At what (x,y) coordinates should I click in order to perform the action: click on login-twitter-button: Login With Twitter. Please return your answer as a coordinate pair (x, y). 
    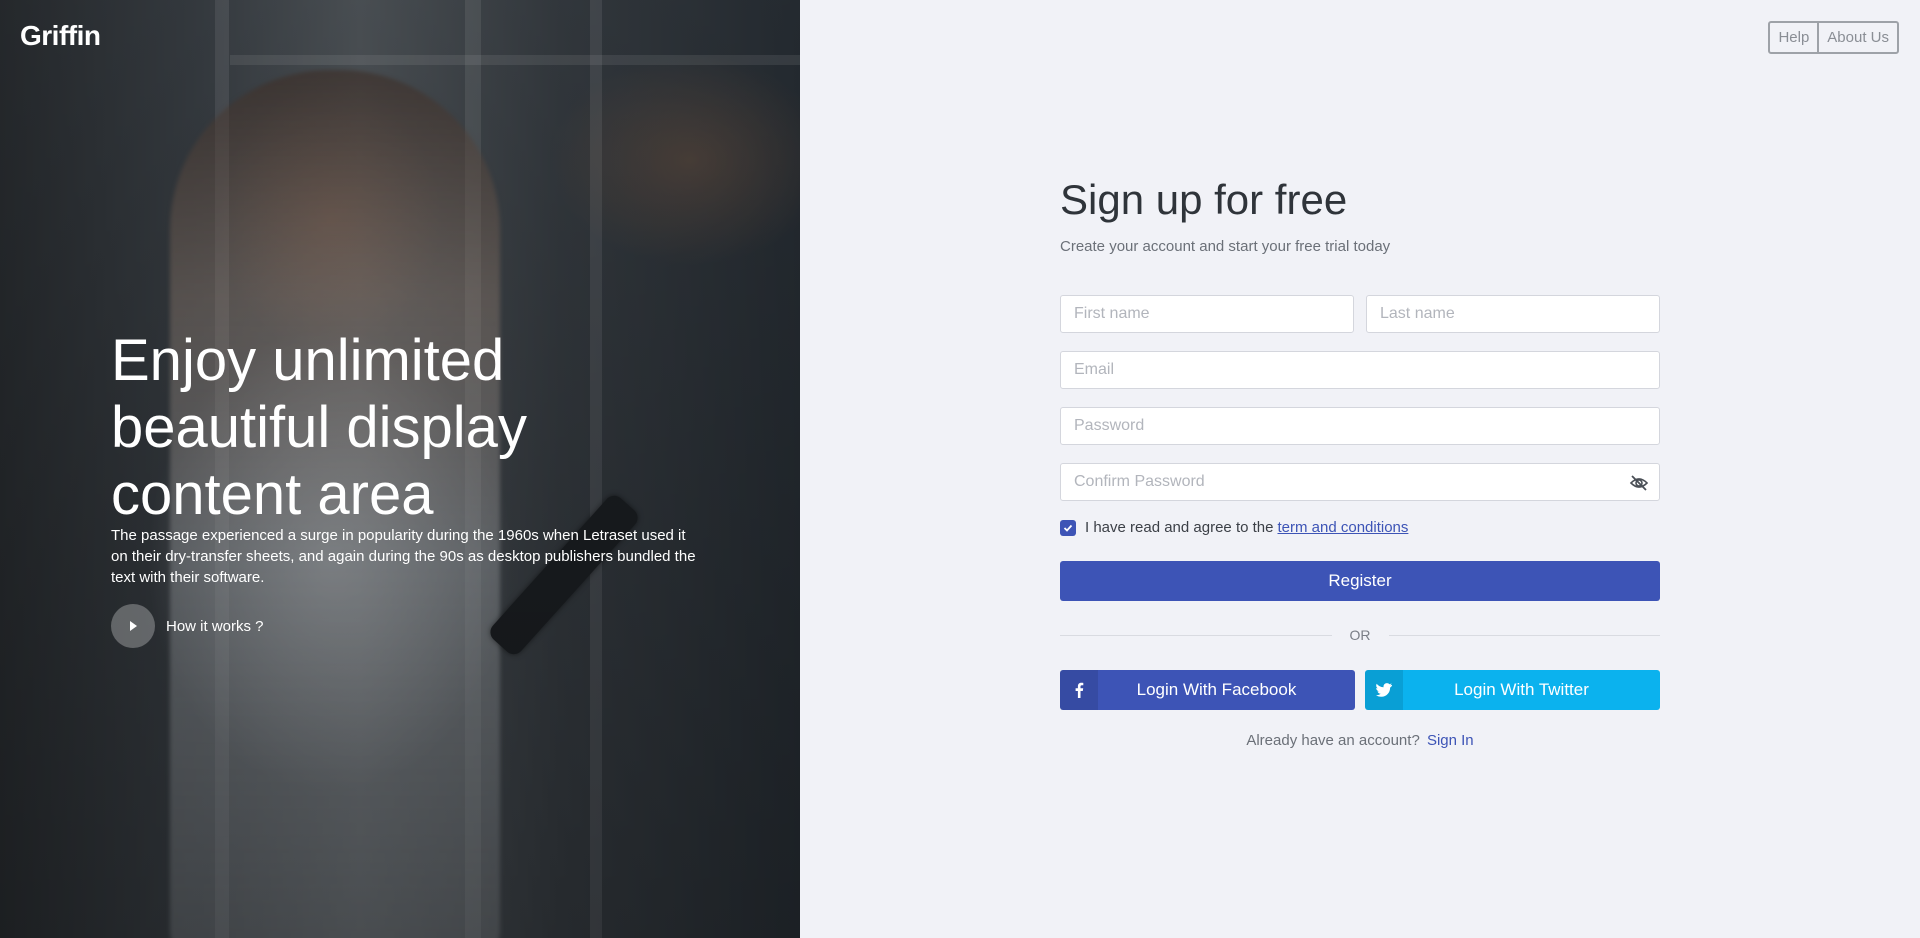
    Looking at the image, I should click on (1512, 690).